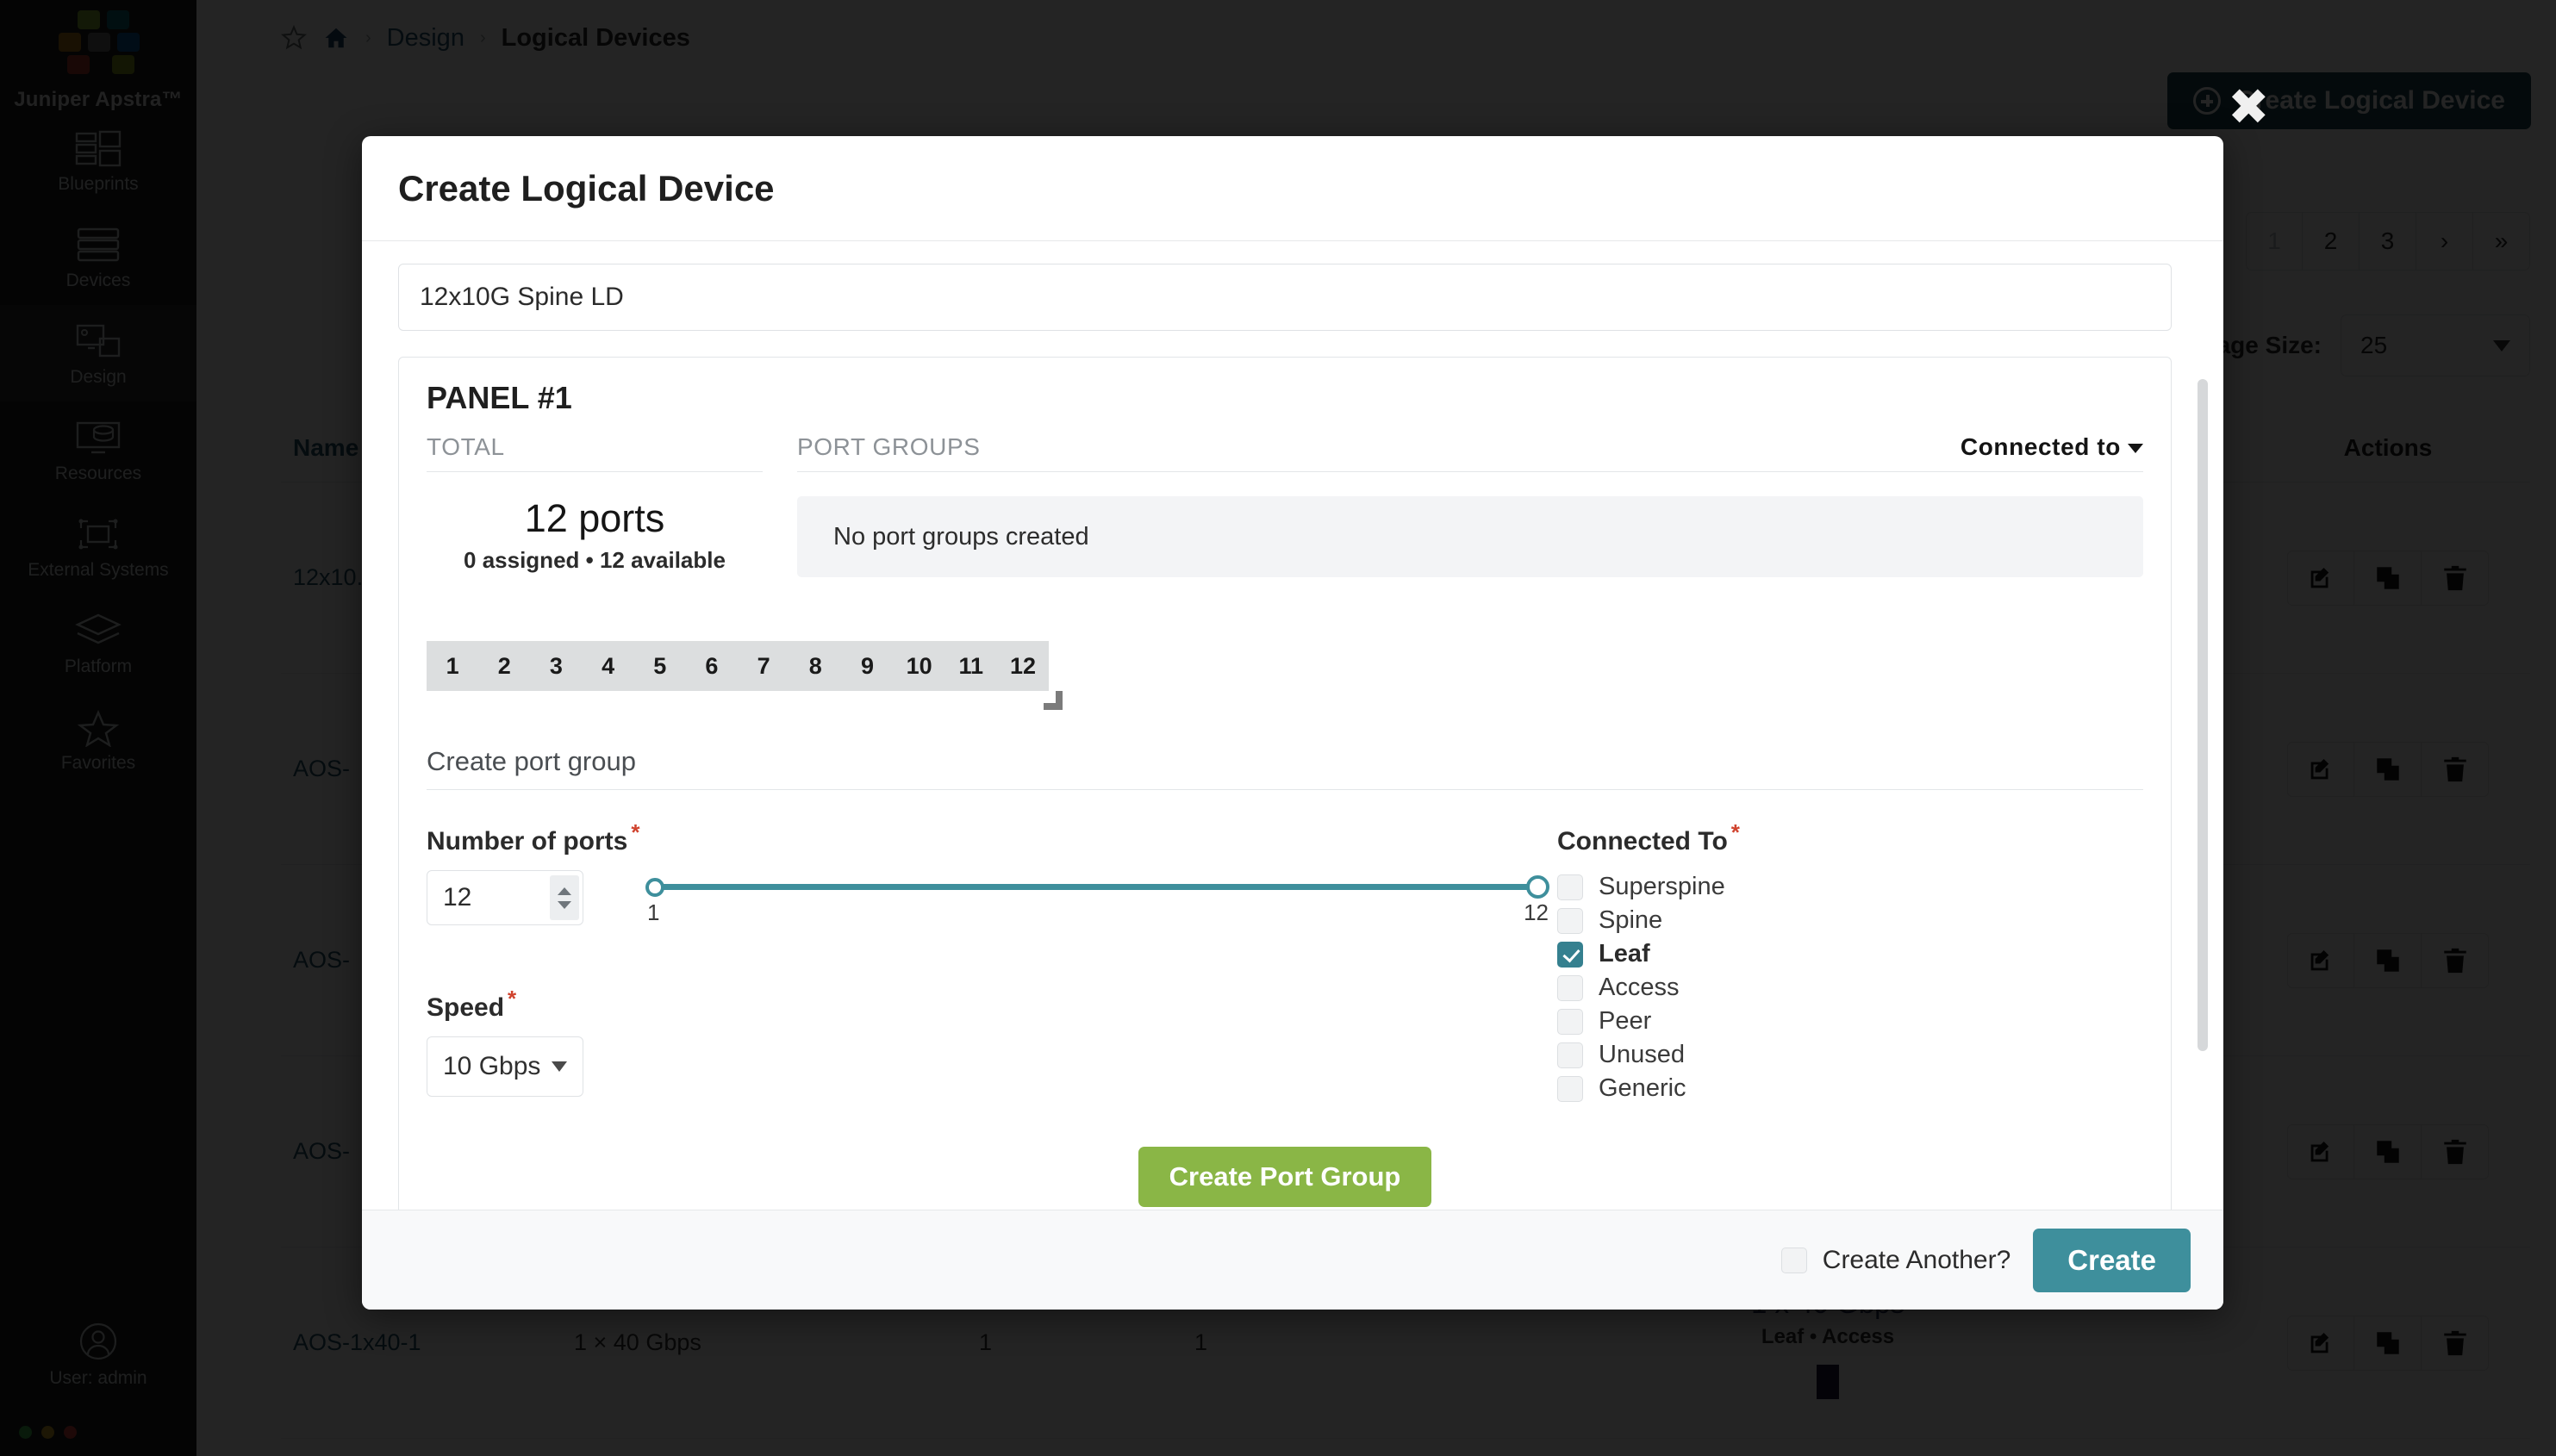  I want to click on total-column: TOTAL 12 ports 0 assigned • 12 available, so click(595, 505).